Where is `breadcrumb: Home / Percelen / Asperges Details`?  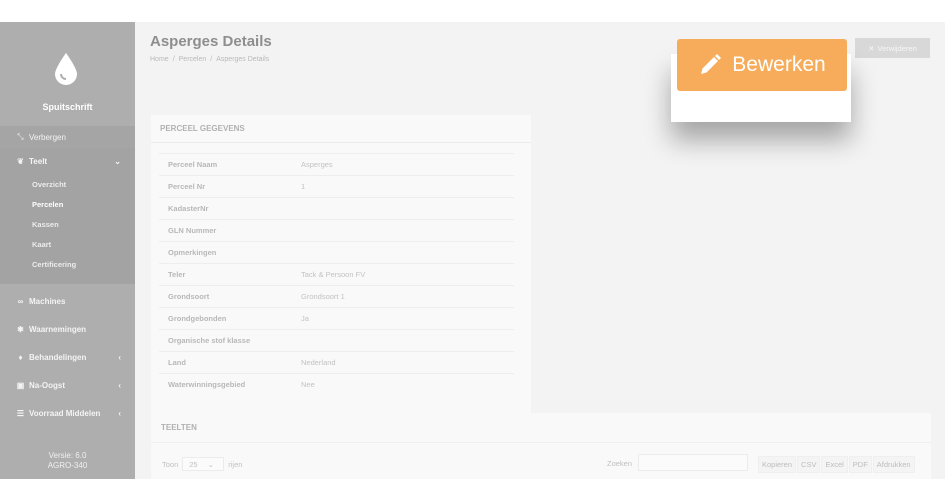
breadcrumb: Home / Percelen / Asperges Details is located at coordinates (209, 59).